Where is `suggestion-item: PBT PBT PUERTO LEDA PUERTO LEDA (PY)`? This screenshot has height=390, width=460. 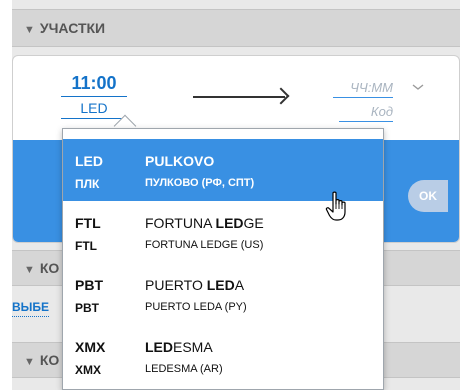 suggestion-item: PBT PBT PUERTO LEDA PUERTO LEDA (PY) is located at coordinates (223, 294).